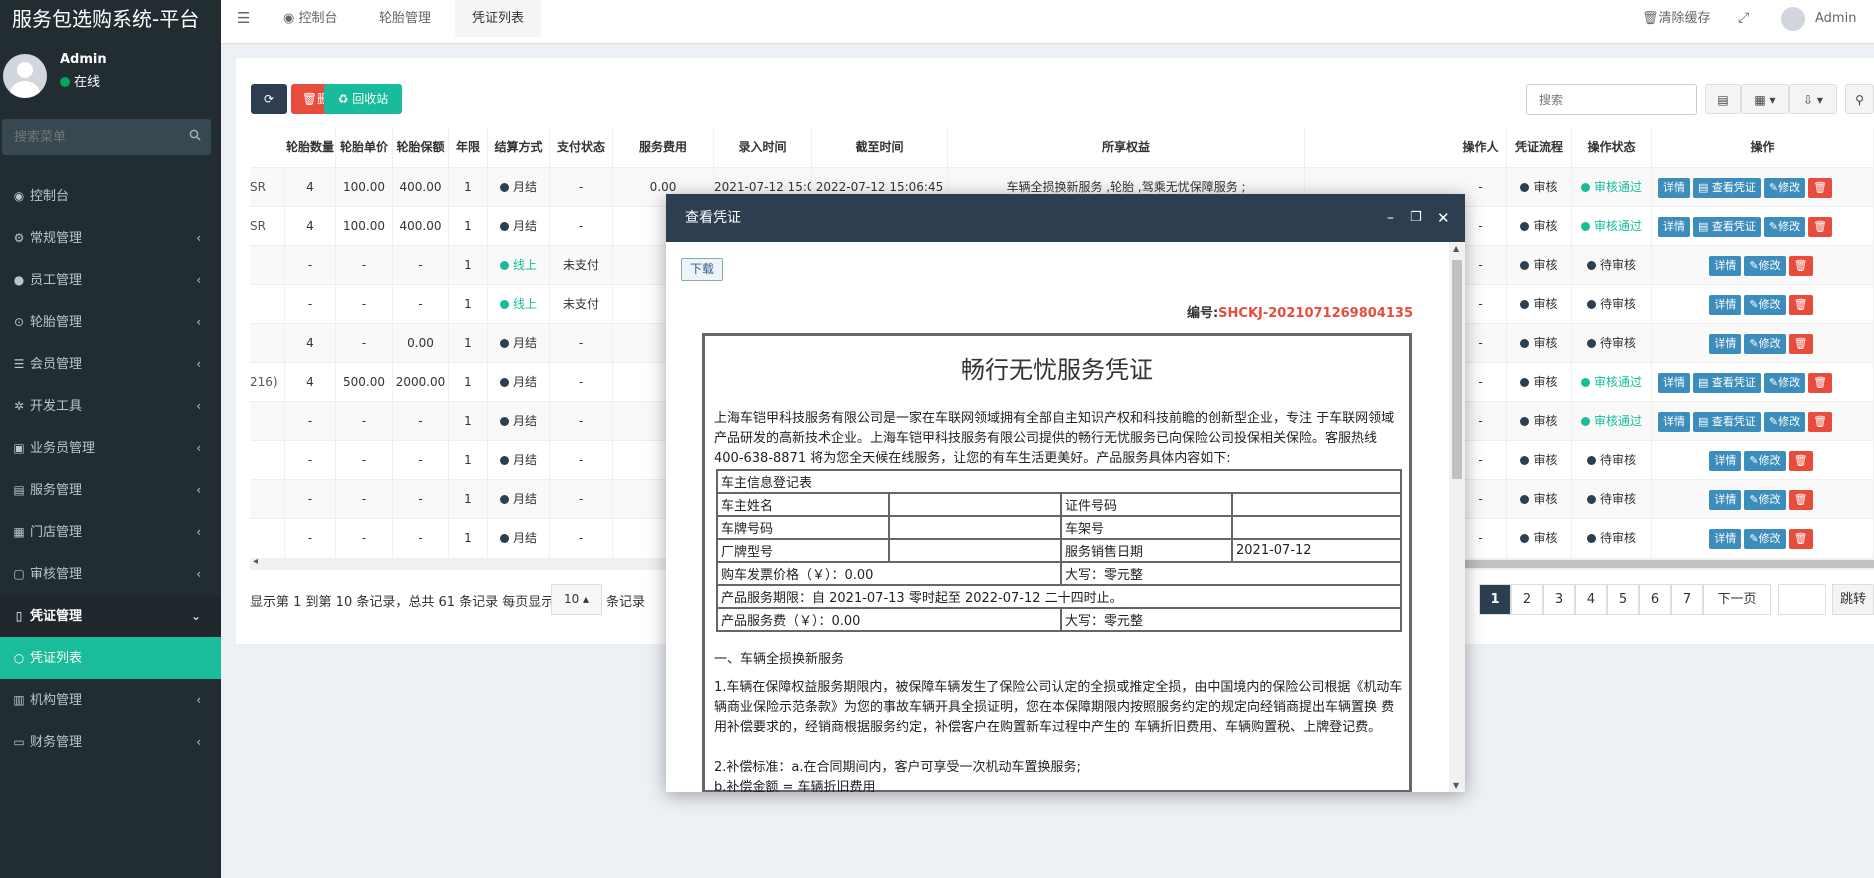  I want to click on sidebar-item-tires: ⊙ 轮胎管理 ‹, so click(110, 322).